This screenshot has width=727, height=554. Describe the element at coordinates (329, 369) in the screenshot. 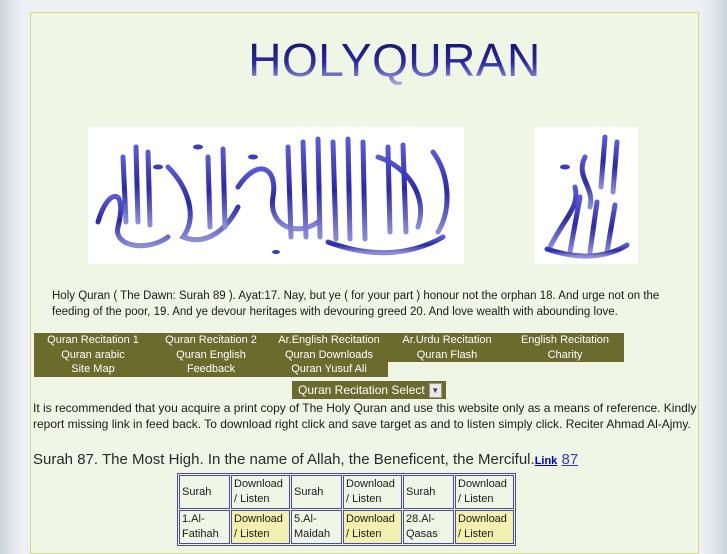

I see `menu-item-quran-yusuf-ali: Quran Yusuf Ali` at that location.